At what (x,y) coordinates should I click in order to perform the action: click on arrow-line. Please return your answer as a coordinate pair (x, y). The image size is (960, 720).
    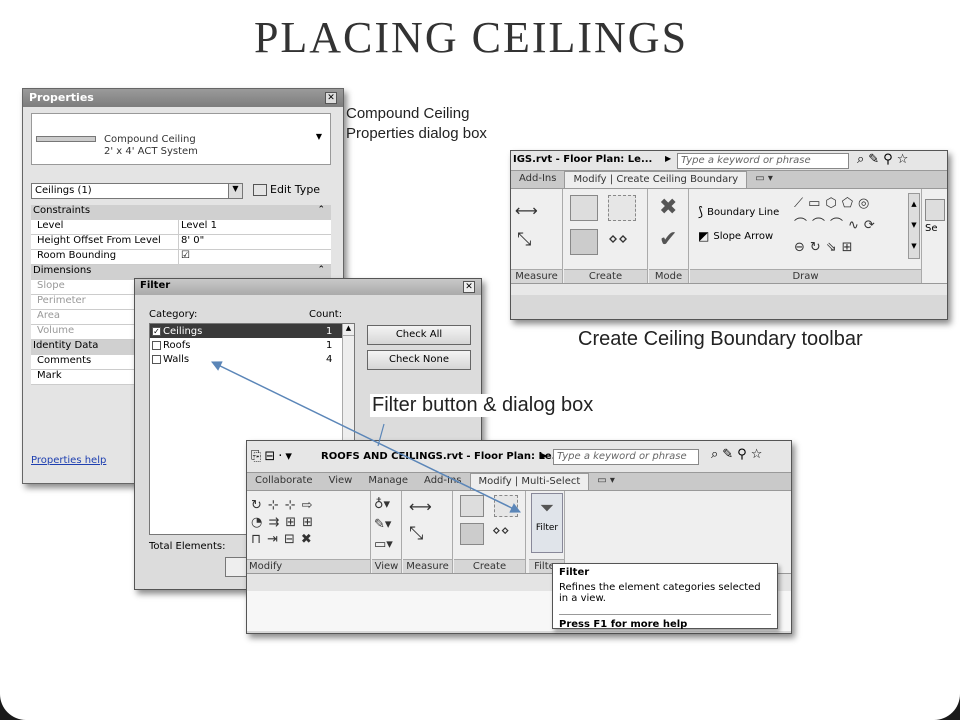
    Looking at the image, I should click on (366, 437).